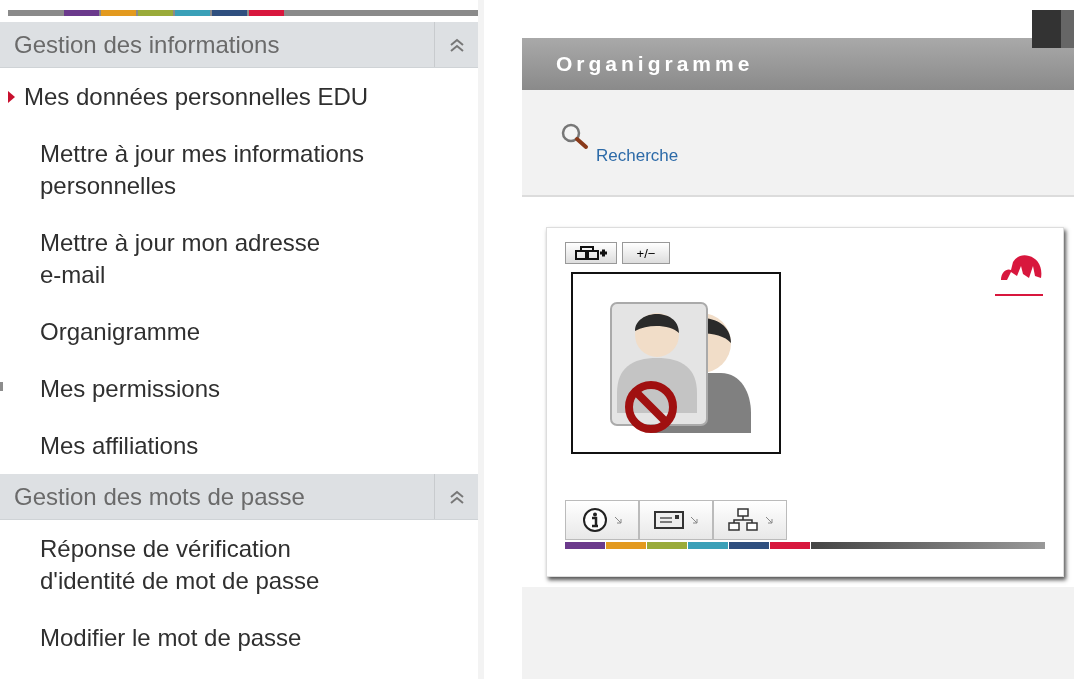 This screenshot has height=679, width=1074. Describe the element at coordinates (11, 97) in the screenshot. I see `current-item-icon` at that location.